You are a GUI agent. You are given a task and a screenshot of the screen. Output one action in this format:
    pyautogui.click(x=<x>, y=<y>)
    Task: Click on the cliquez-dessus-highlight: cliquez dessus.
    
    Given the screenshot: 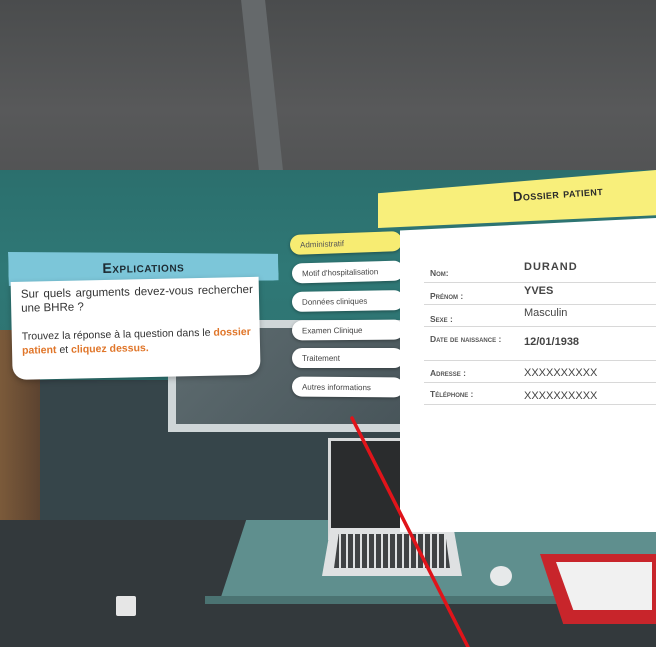 What is the action you would take?
    pyautogui.click(x=109, y=349)
    